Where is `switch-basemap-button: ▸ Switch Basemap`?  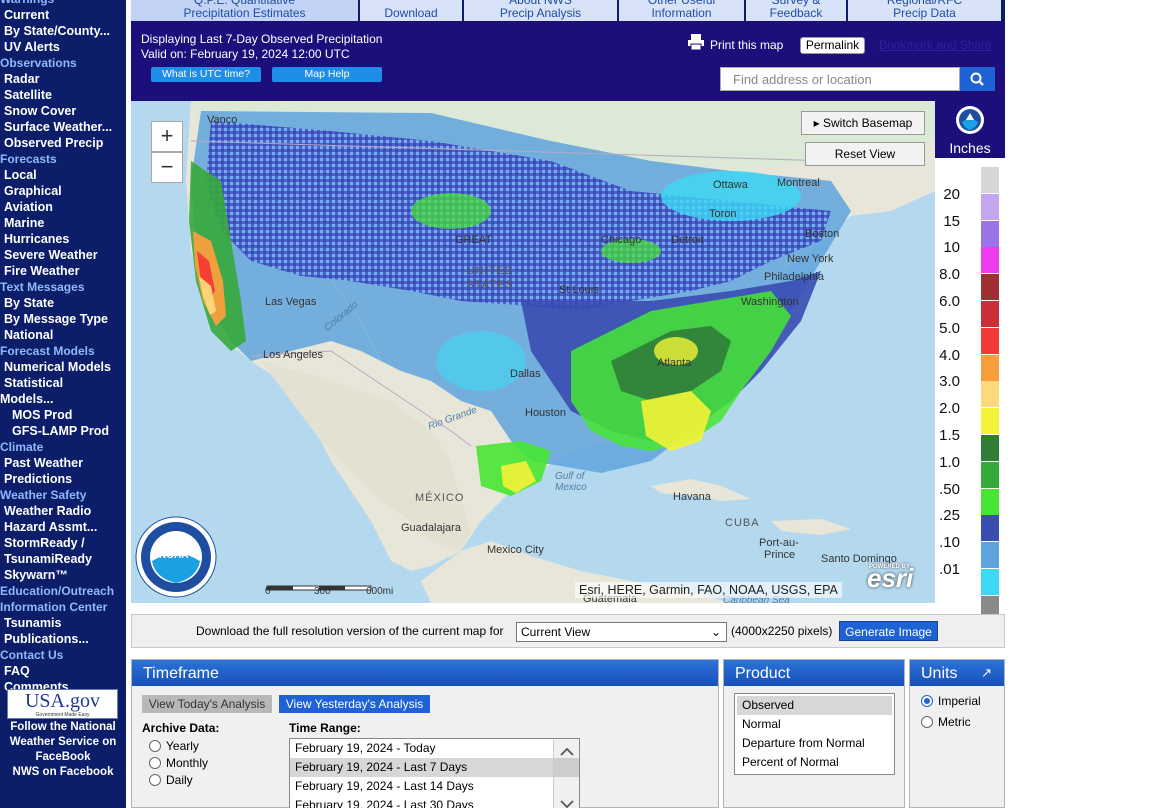 switch-basemap-button: ▸ Switch Basemap is located at coordinates (863, 123).